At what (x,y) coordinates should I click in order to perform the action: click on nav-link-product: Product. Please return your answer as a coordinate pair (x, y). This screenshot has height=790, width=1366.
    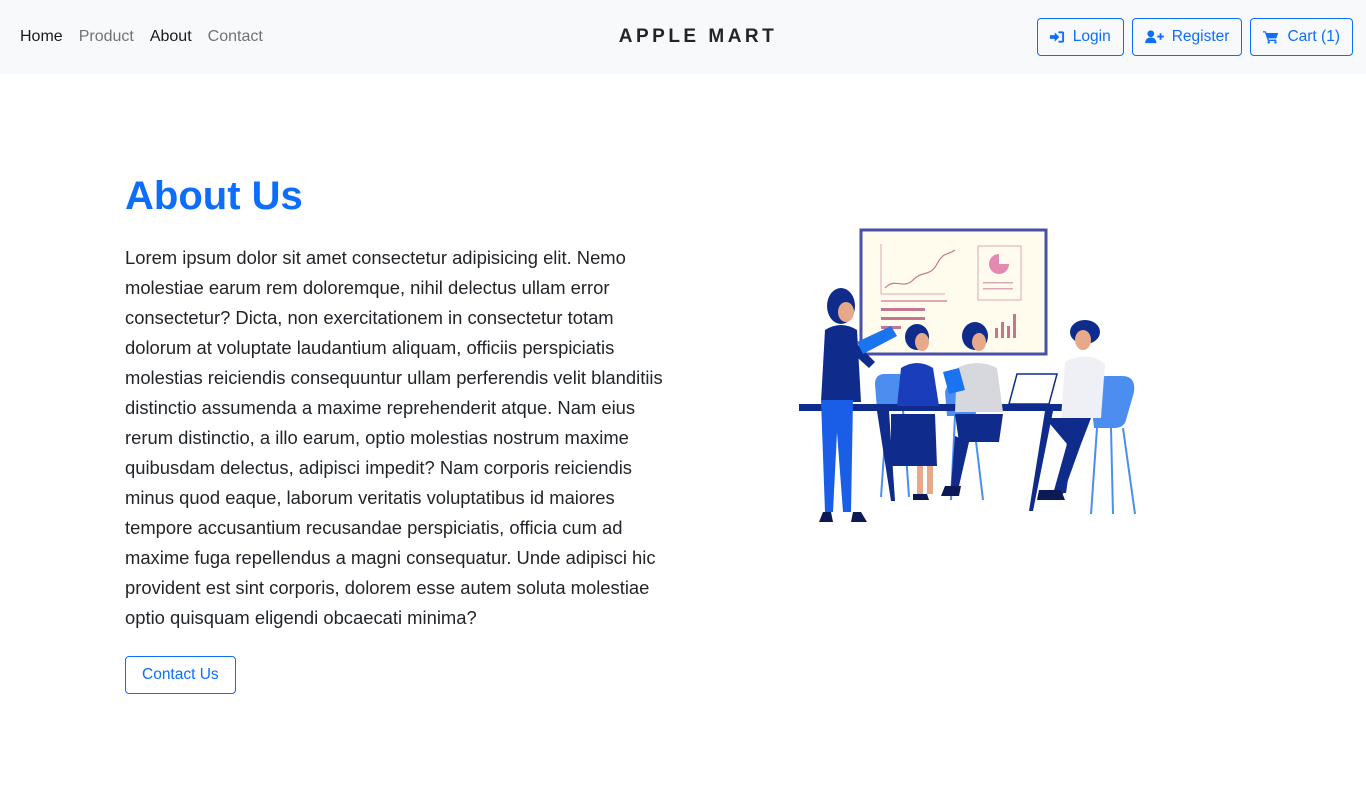
    Looking at the image, I should click on (106, 37).